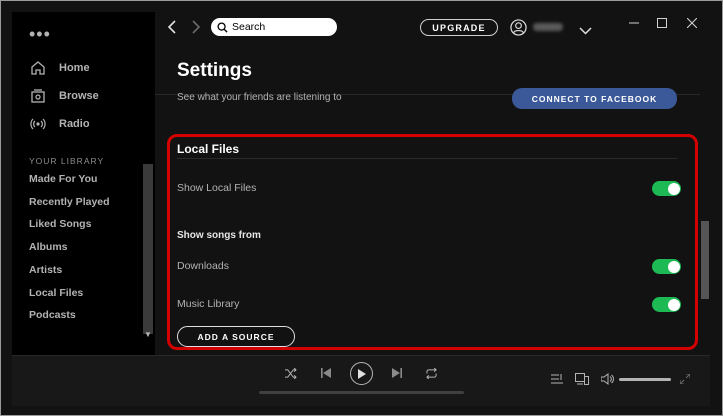 This screenshot has width=723, height=416. What do you see at coordinates (692, 24) in the screenshot?
I see `close-icon` at bounding box center [692, 24].